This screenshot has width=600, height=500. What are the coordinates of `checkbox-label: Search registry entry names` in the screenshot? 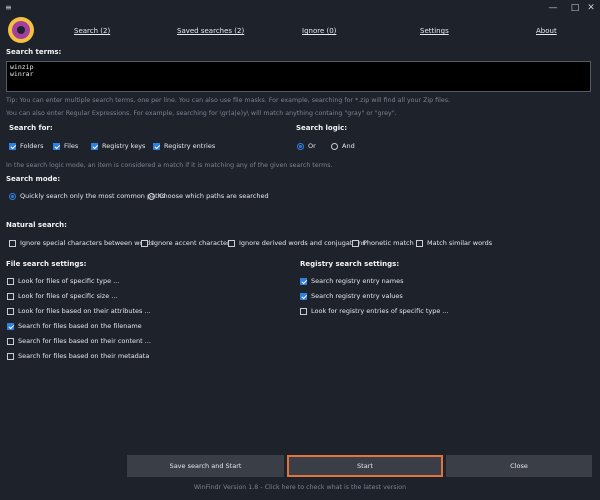 It's located at (357, 281).